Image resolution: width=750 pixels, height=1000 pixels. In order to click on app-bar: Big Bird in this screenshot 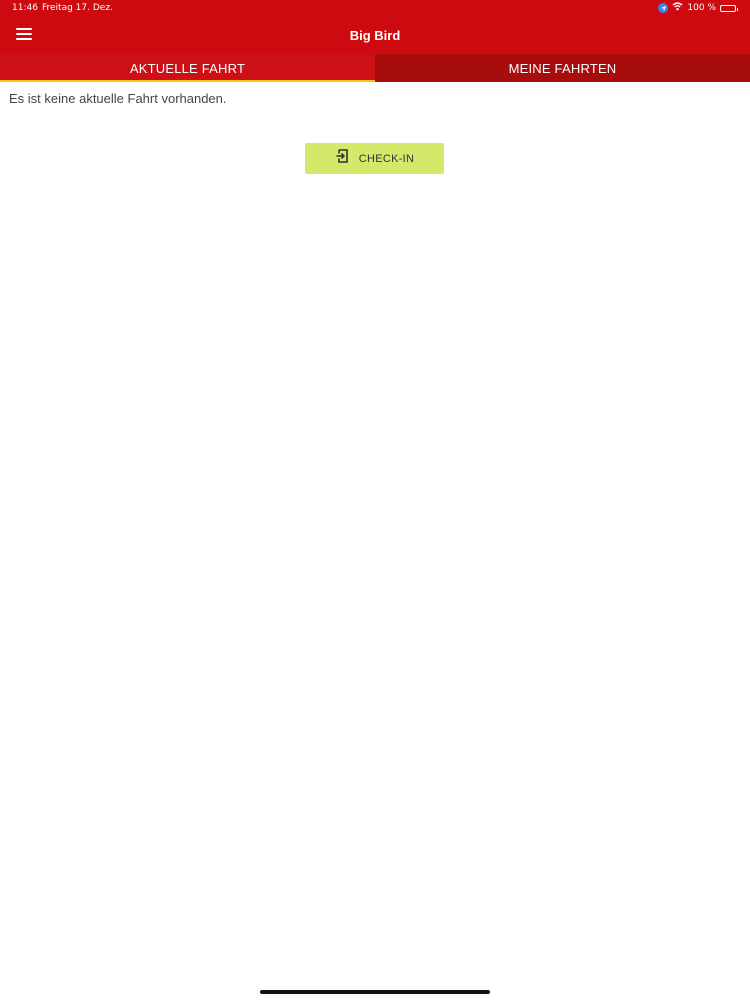, I will do `click(375, 36)`.